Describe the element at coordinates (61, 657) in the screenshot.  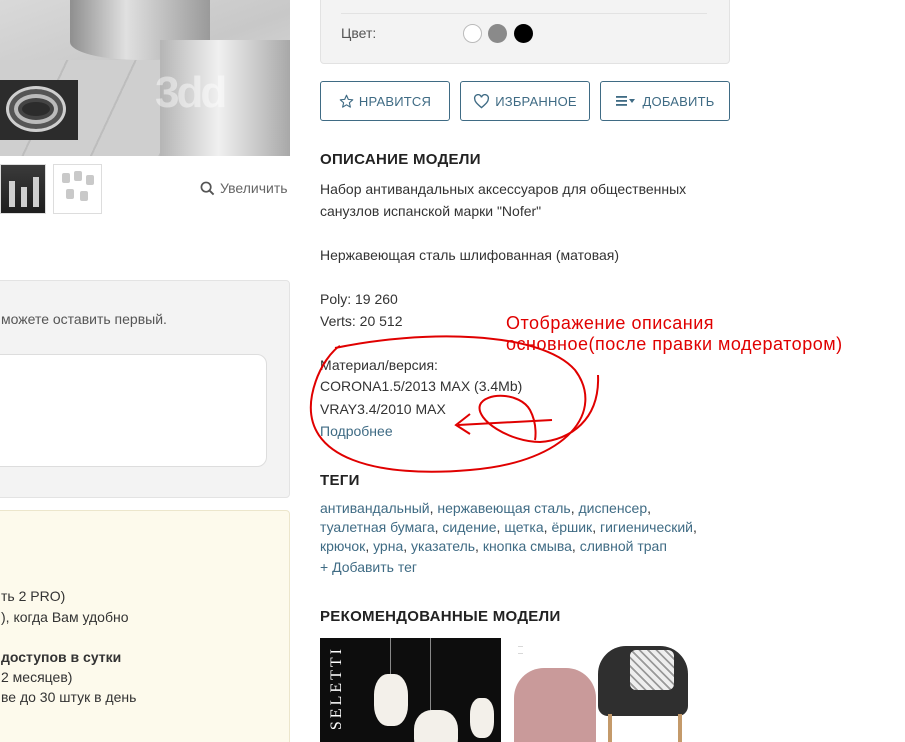
I see `pro-line: доступов в сутки` at that location.